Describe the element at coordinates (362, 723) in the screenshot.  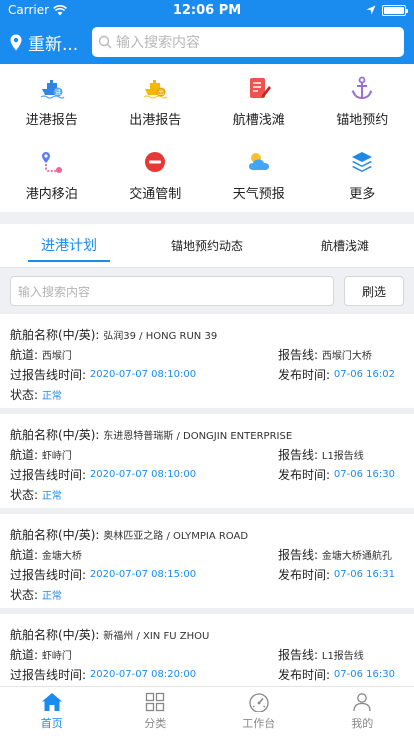
I see `bottom-tab-label: 我的` at that location.